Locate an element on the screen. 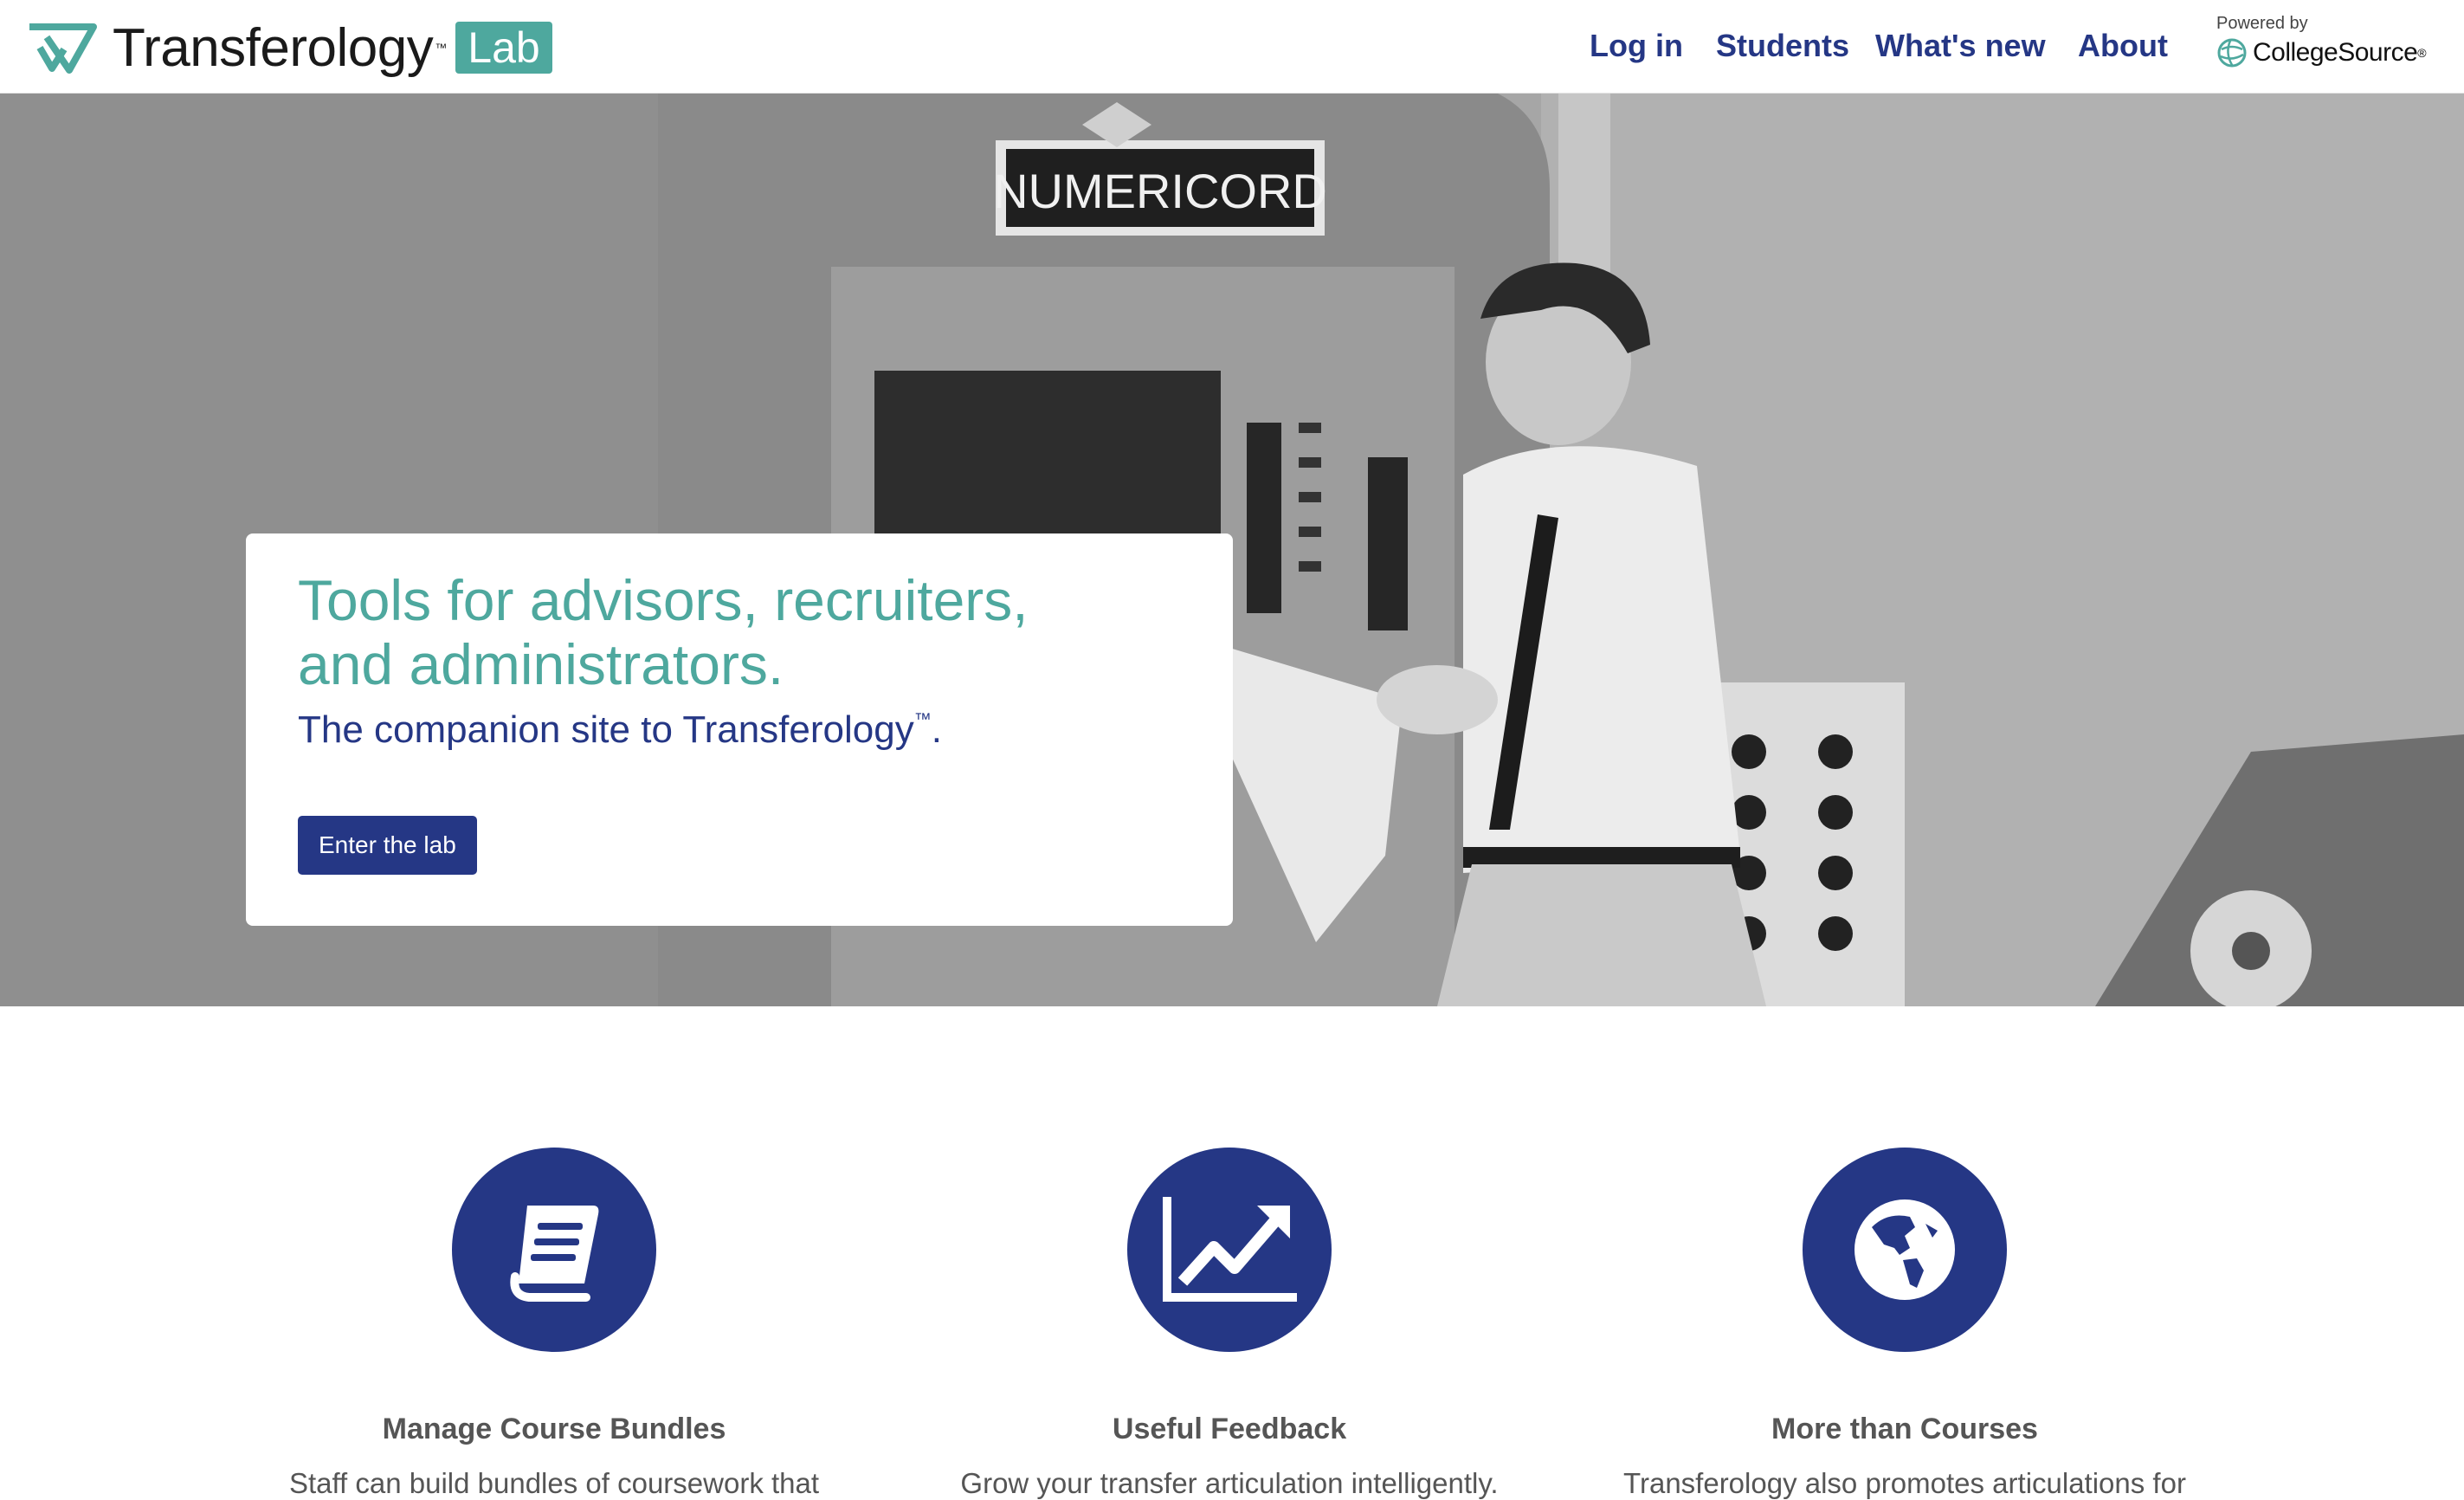 The height and width of the screenshot is (1500, 2464). collegesource-name: CollegeSource is located at coordinates (2335, 53).